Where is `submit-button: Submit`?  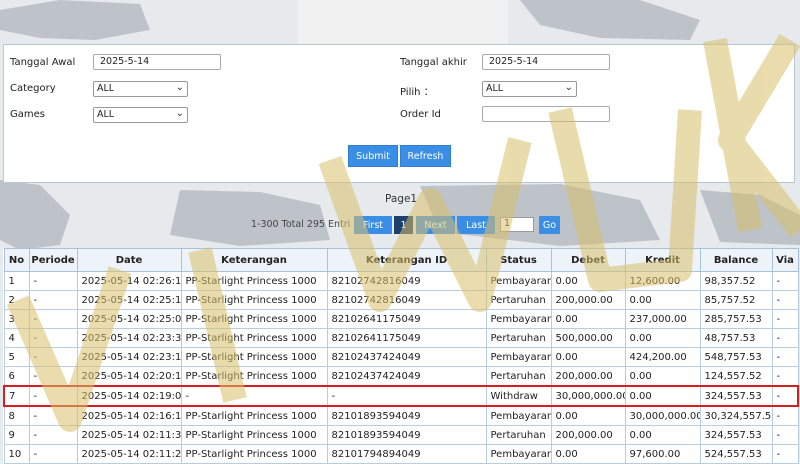
submit-button: Submit is located at coordinates (373, 156).